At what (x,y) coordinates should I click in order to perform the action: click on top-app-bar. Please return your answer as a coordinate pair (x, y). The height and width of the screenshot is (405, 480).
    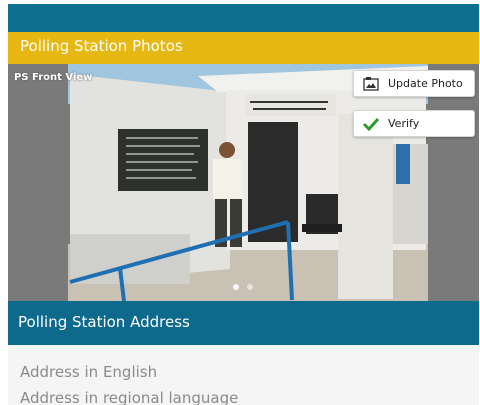
    Looking at the image, I should click on (243, 18).